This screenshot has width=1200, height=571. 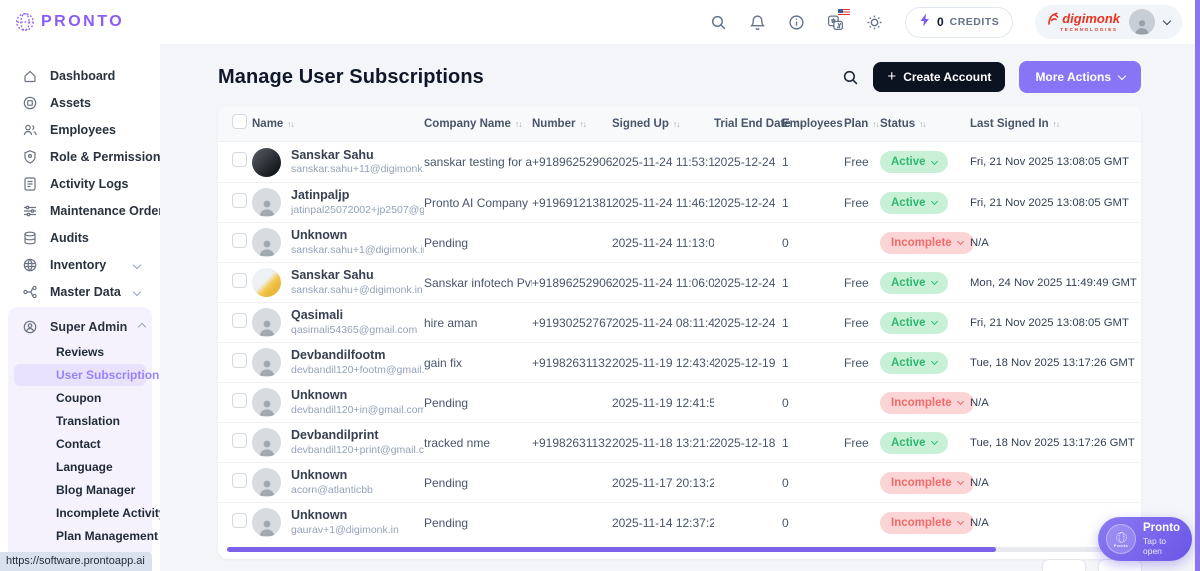 What do you see at coordinates (850, 77) in the screenshot?
I see `table-search-icon` at bounding box center [850, 77].